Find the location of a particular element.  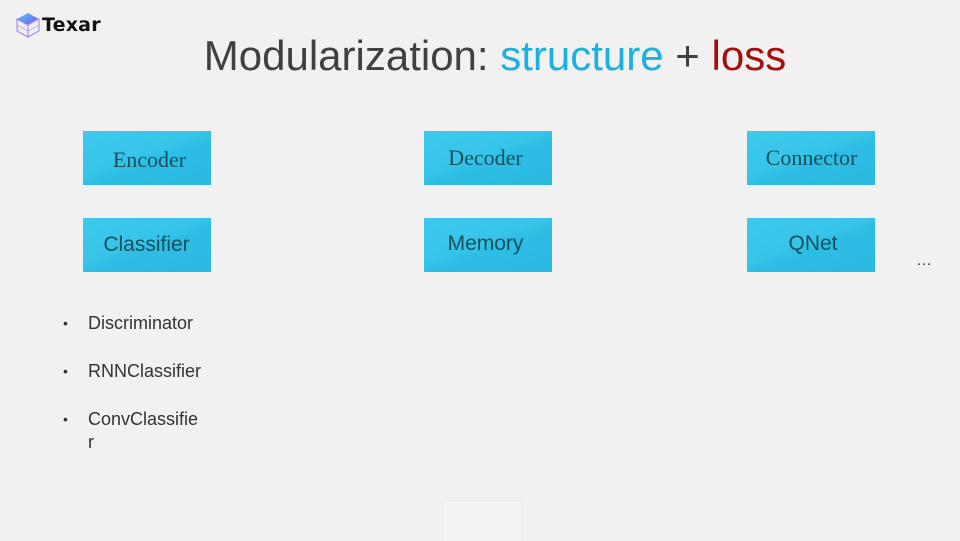

module-label: QNet is located at coordinates (813, 243).